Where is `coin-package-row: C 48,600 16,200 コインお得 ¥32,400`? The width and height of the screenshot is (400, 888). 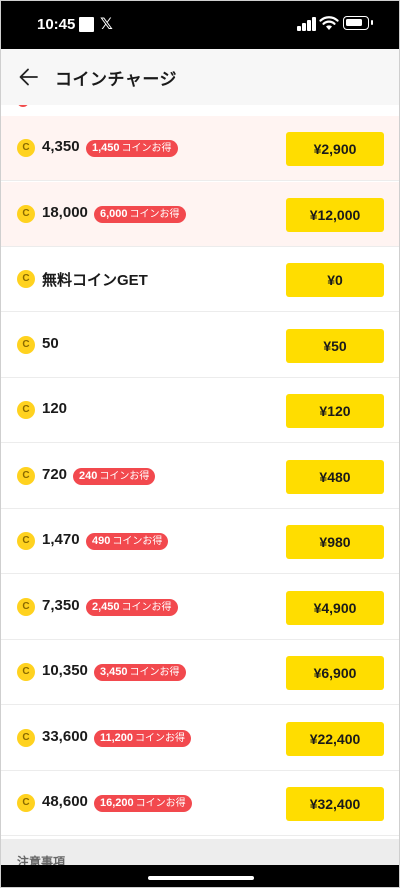
coin-package-row: C 48,600 16,200 コインお得 ¥32,400 is located at coordinates (200, 803).